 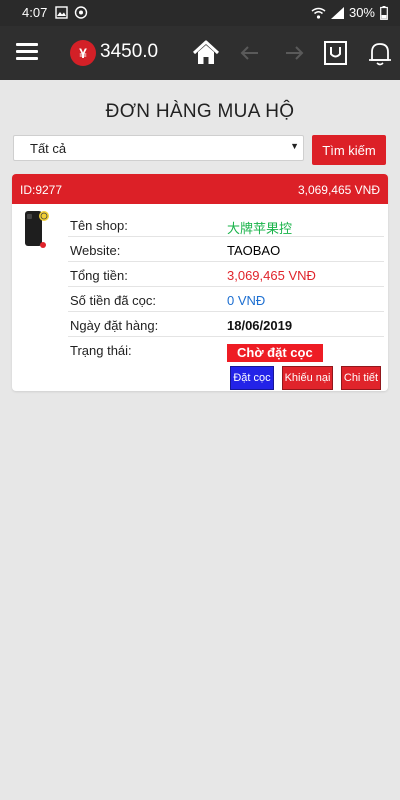 I want to click on order-date-value: 18/06/2019, so click(x=260, y=325).